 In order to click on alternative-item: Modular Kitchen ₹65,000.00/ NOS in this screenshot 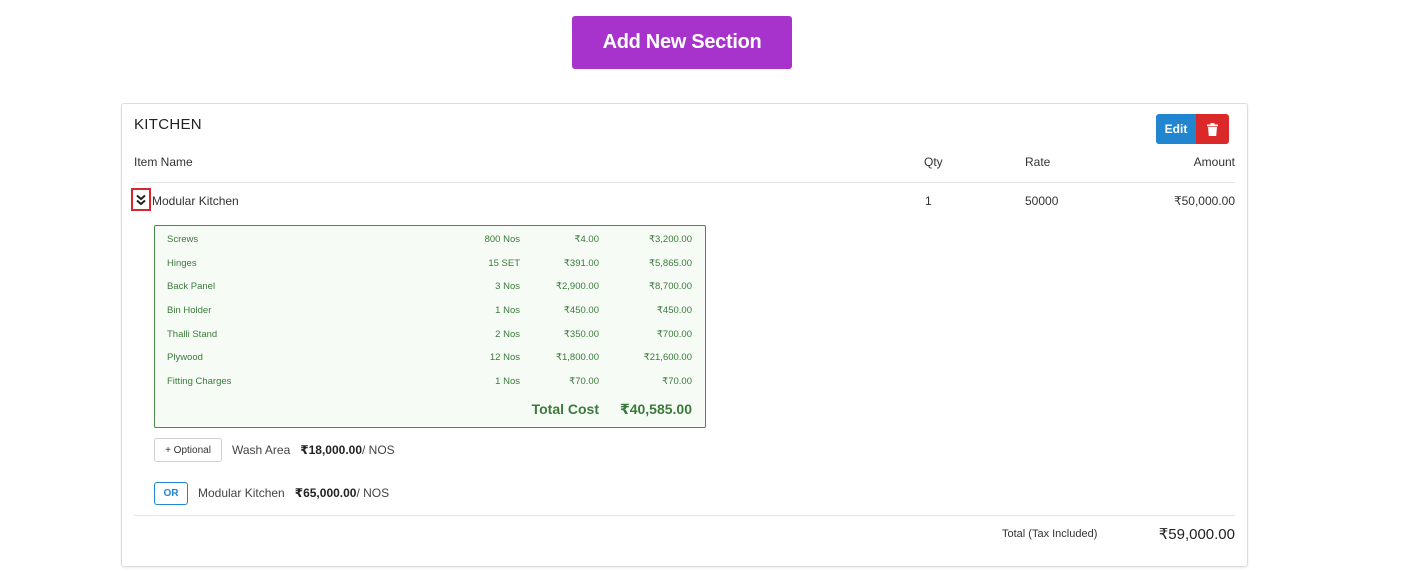, I will do `click(293, 493)`.